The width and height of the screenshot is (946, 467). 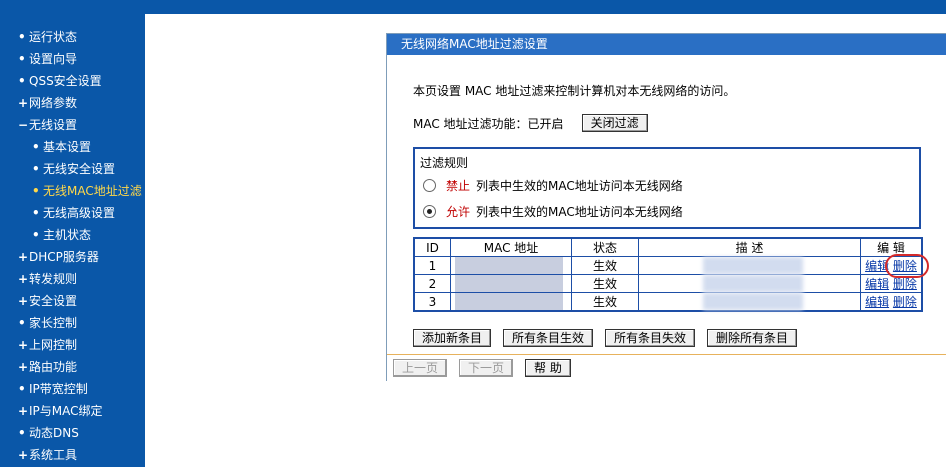 I want to click on sidebar-item: + 上网控制, so click(x=72, y=345).